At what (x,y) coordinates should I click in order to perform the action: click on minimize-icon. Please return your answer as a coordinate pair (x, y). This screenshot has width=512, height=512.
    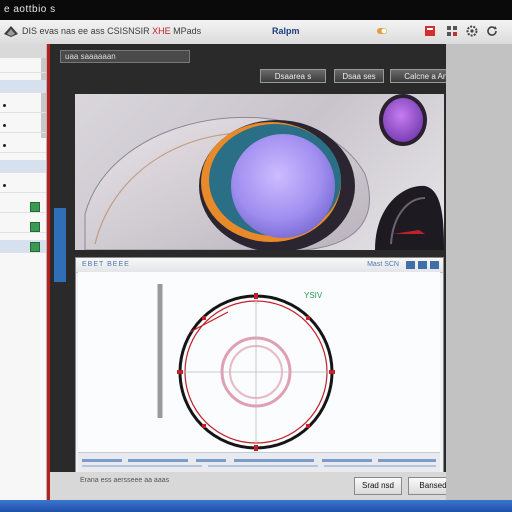
    Looking at the image, I should click on (410, 265).